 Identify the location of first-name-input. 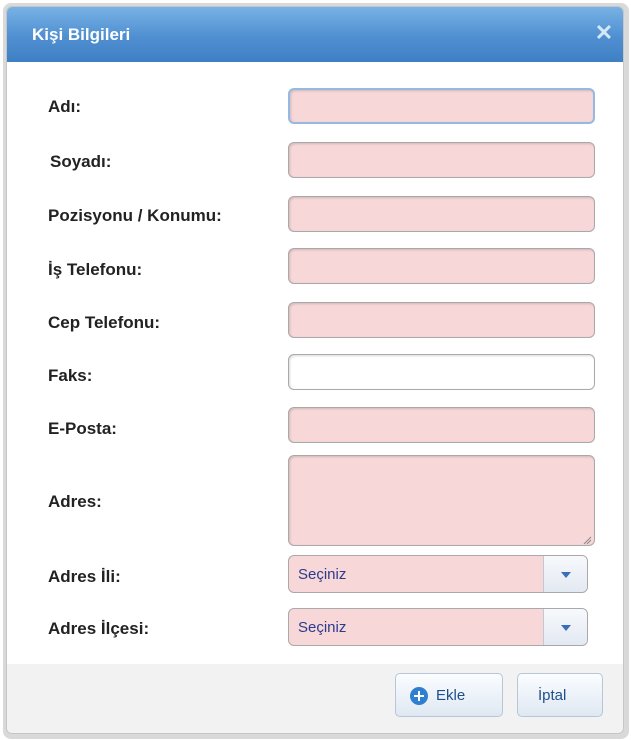
(441, 106).